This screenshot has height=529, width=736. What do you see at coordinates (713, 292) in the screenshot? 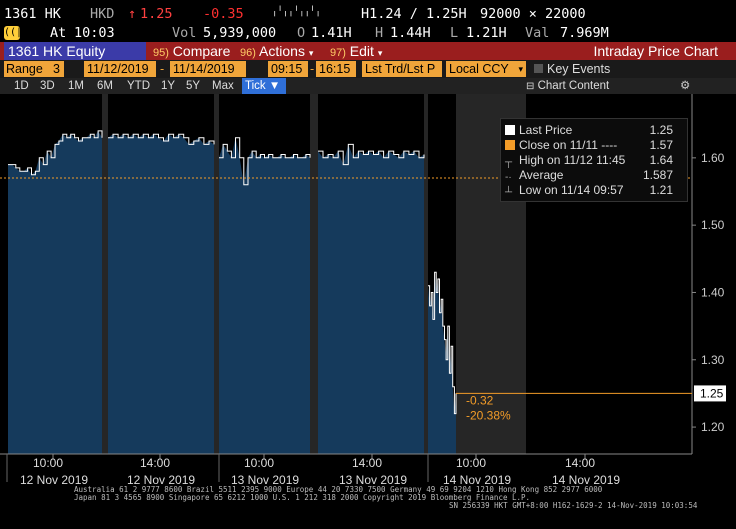
I see `y-tick-label: 1.40` at bounding box center [713, 292].